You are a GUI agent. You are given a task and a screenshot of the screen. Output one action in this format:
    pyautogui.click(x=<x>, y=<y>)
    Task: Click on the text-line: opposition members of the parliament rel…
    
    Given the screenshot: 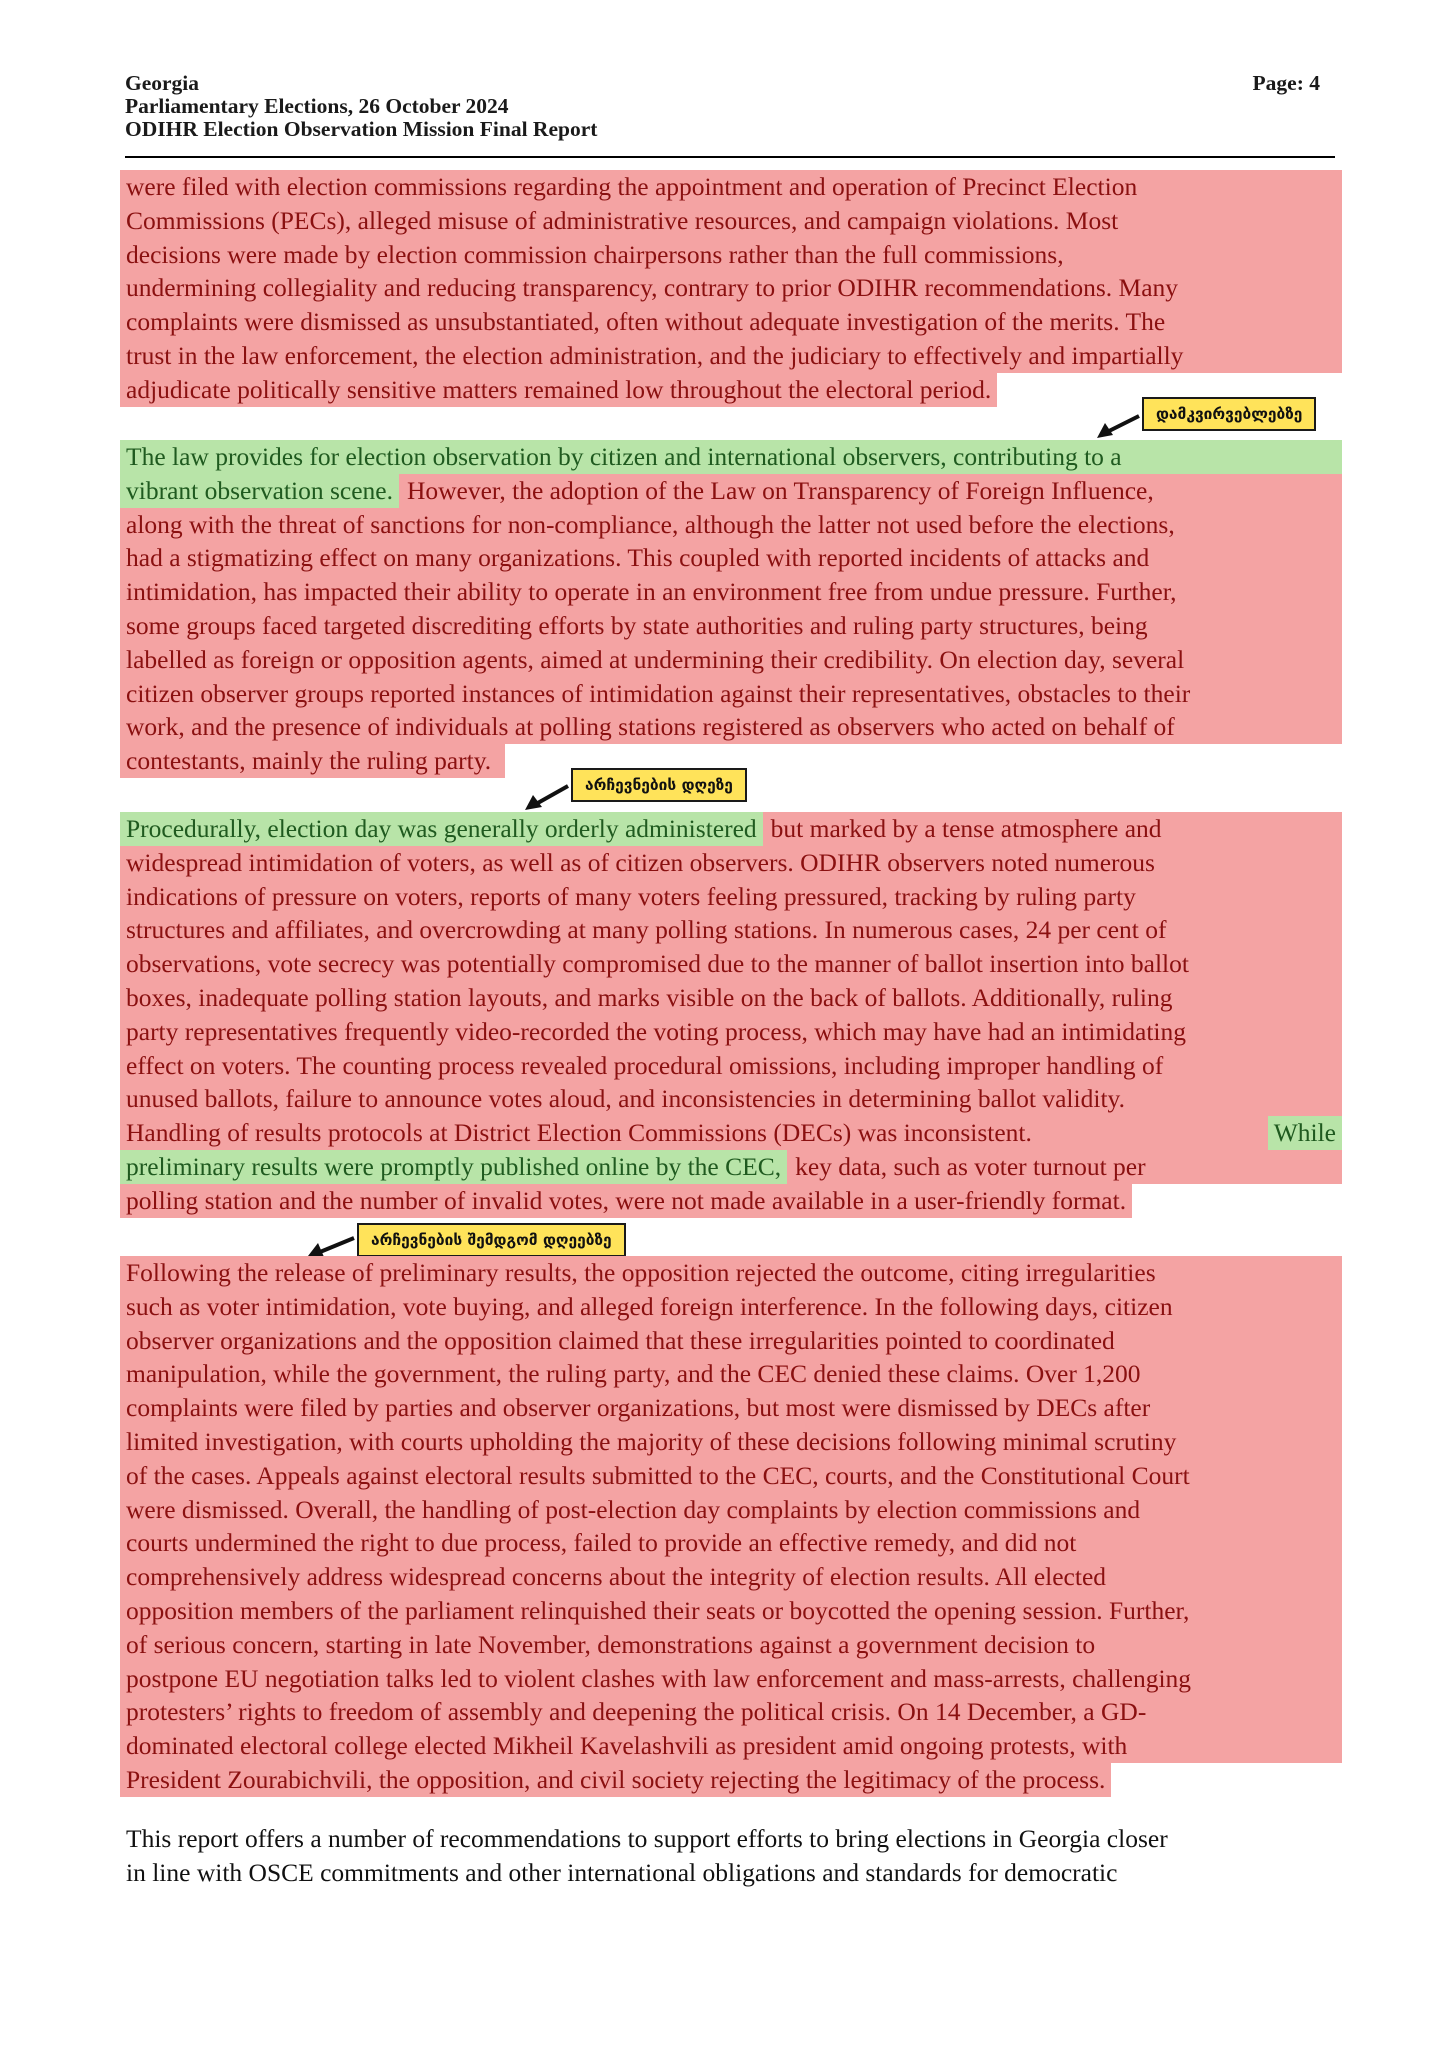 What is the action you would take?
    pyautogui.click(x=731, y=1610)
    